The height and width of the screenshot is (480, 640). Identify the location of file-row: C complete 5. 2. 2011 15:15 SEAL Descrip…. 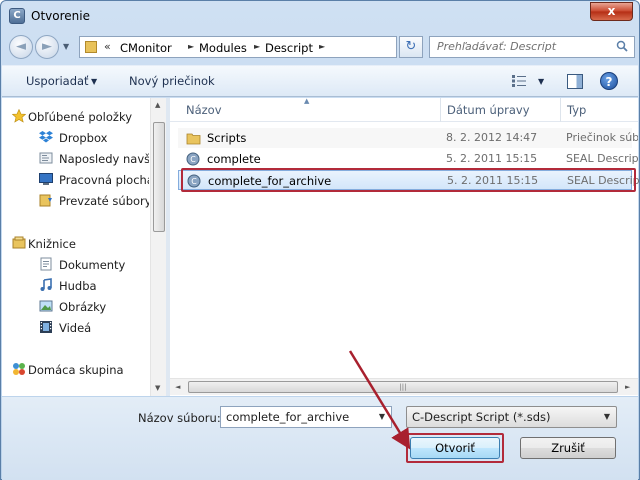
(408, 159).